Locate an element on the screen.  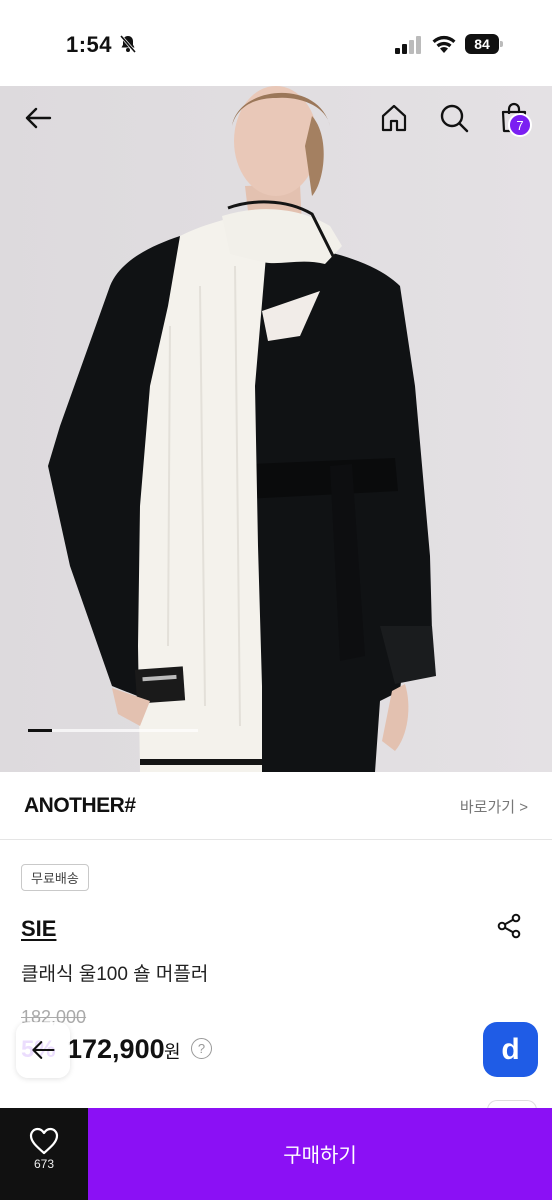
battery-level: 84 is located at coordinates (482, 44).